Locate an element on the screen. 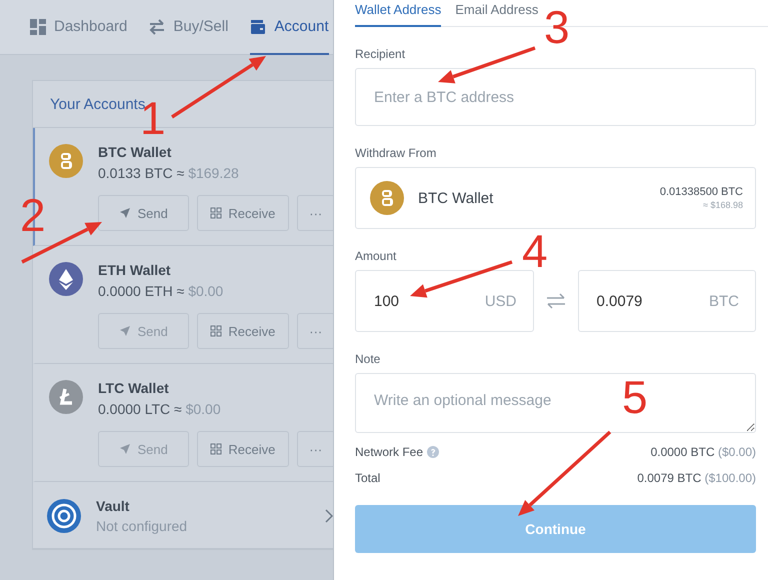 This screenshot has width=768, height=580. form-tab: Wallet Address is located at coordinates (398, 13).